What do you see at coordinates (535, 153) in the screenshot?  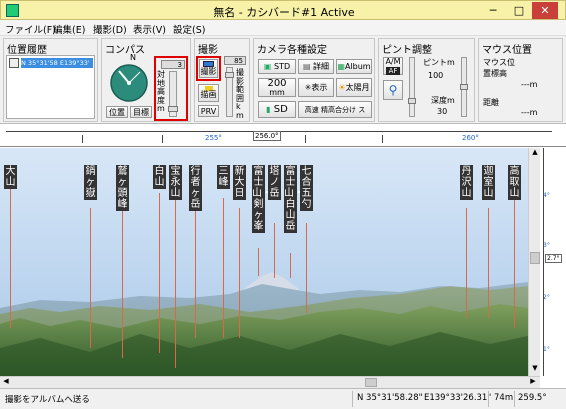 I see `scroll-up-icon: ▲` at bounding box center [535, 153].